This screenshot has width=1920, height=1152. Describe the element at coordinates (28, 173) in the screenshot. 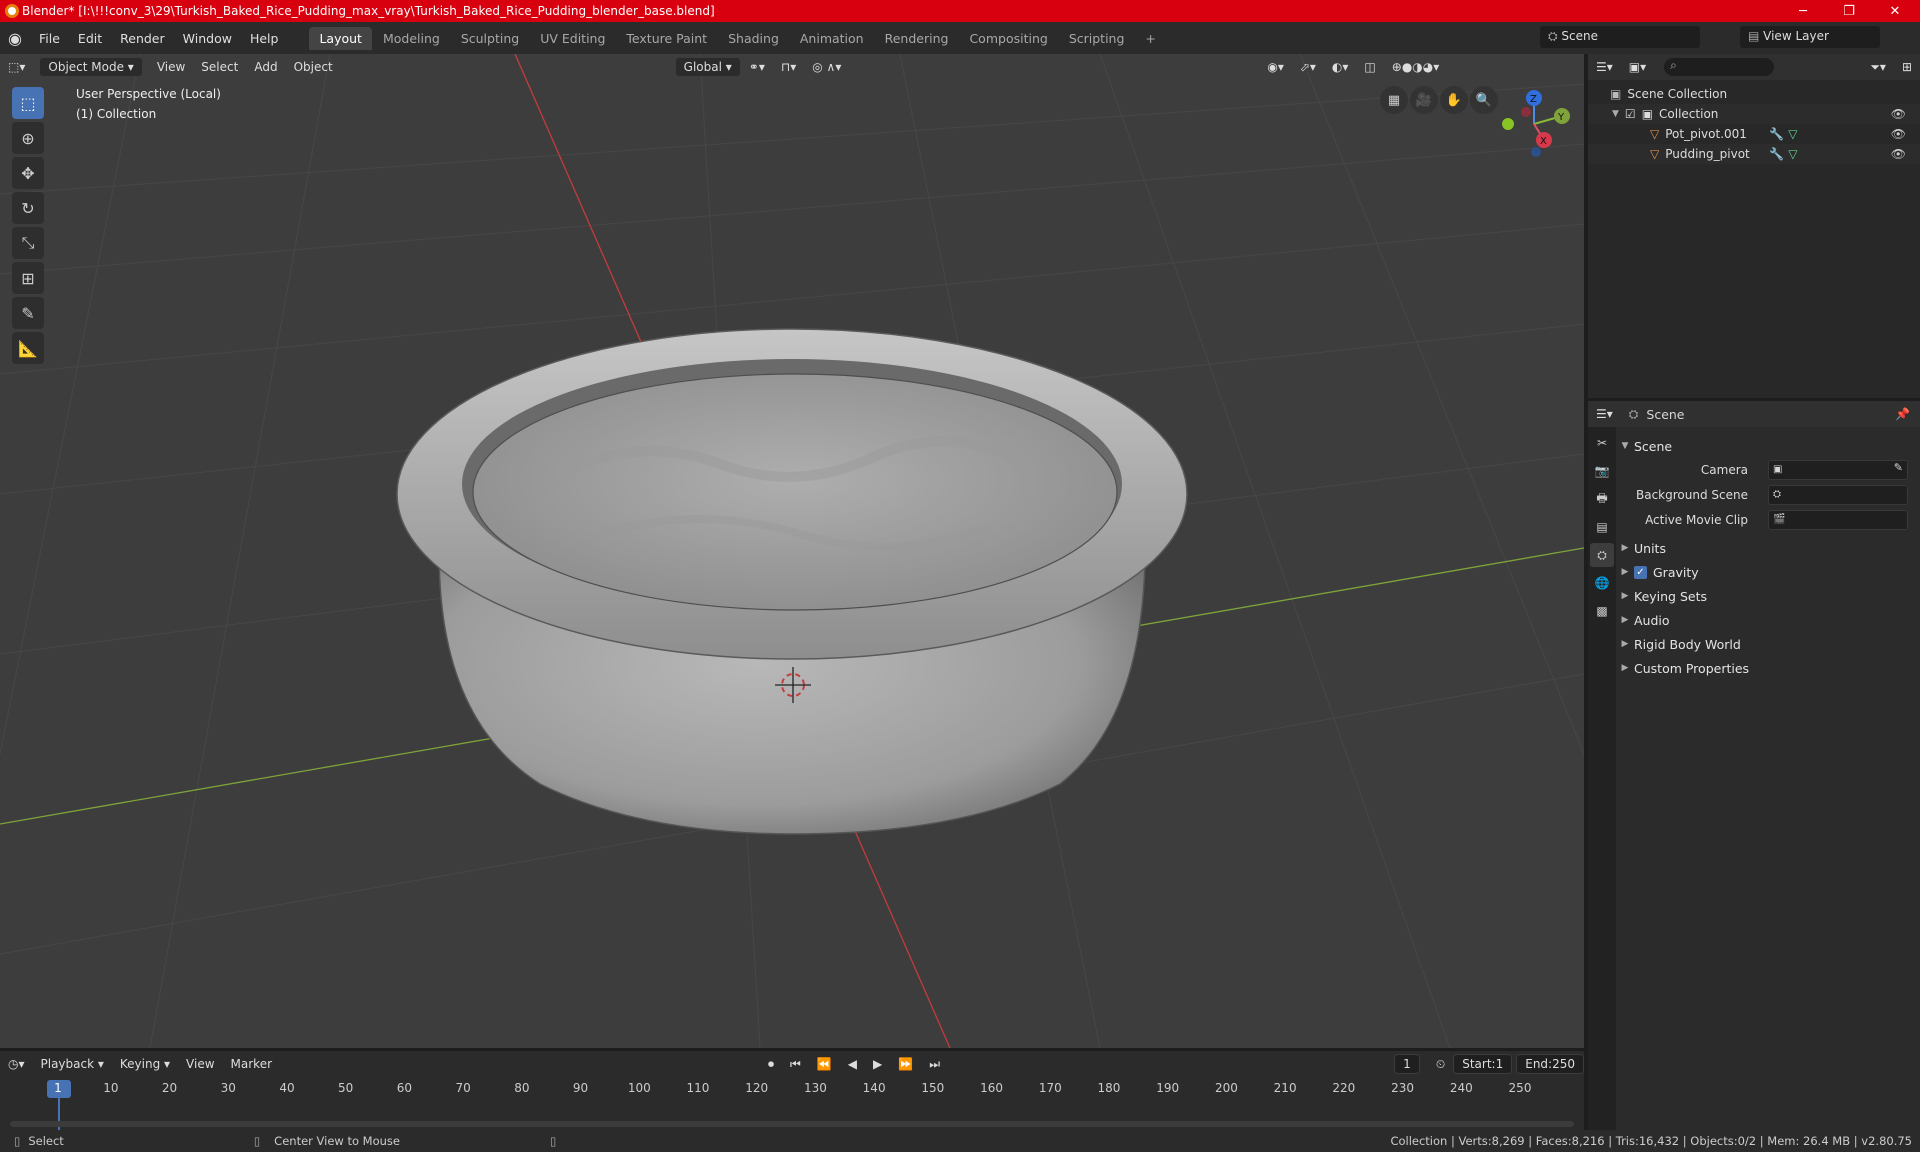

I see `move-tool-icon: ✥` at that location.